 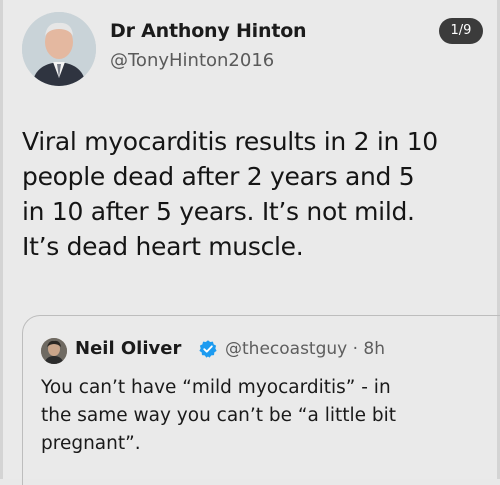 What do you see at coordinates (163, 246) in the screenshot?
I see `tweet-line: It’s dead heart muscle.` at bounding box center [163, 246].